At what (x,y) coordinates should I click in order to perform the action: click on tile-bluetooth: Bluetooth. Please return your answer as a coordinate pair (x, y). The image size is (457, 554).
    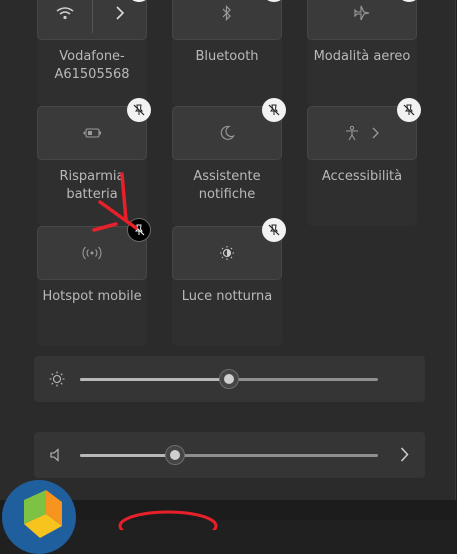
    Looking at the image, I should click on (229, 53).